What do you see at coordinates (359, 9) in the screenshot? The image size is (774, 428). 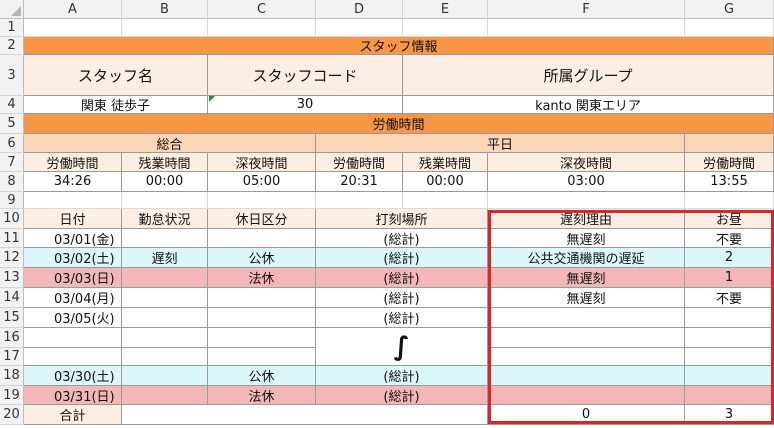 I see `column-header-d: D` at bounding box center [359, 9].